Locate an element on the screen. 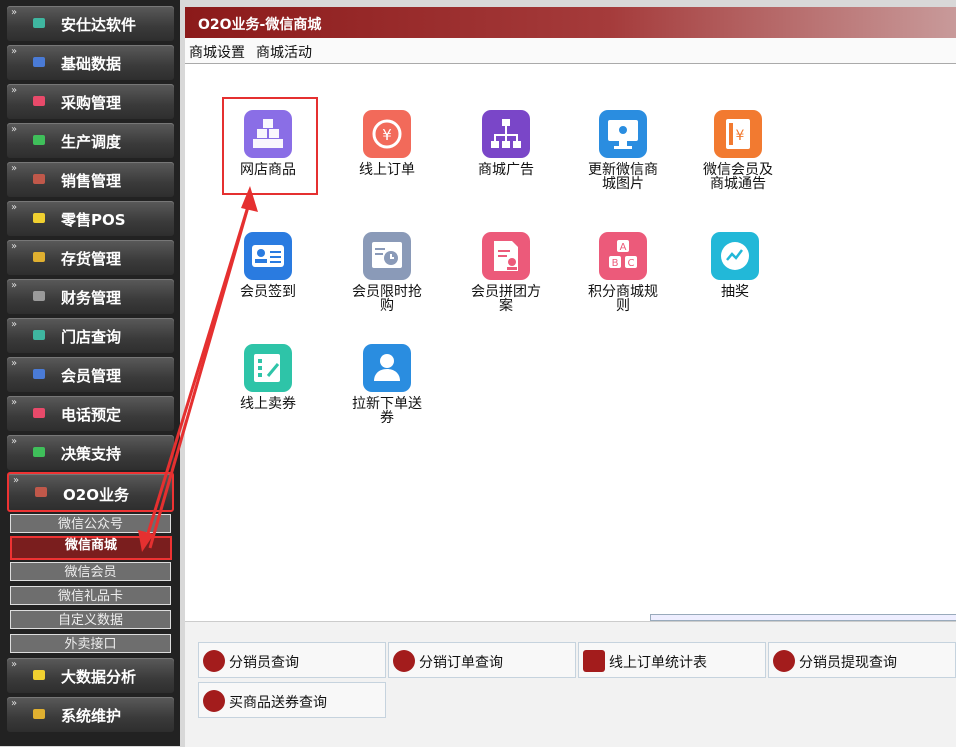 This screenshot has width=956, height=747. tile-member-notice: ¥ 微信会员及 商城通告 is located at coordinates (738, 150).